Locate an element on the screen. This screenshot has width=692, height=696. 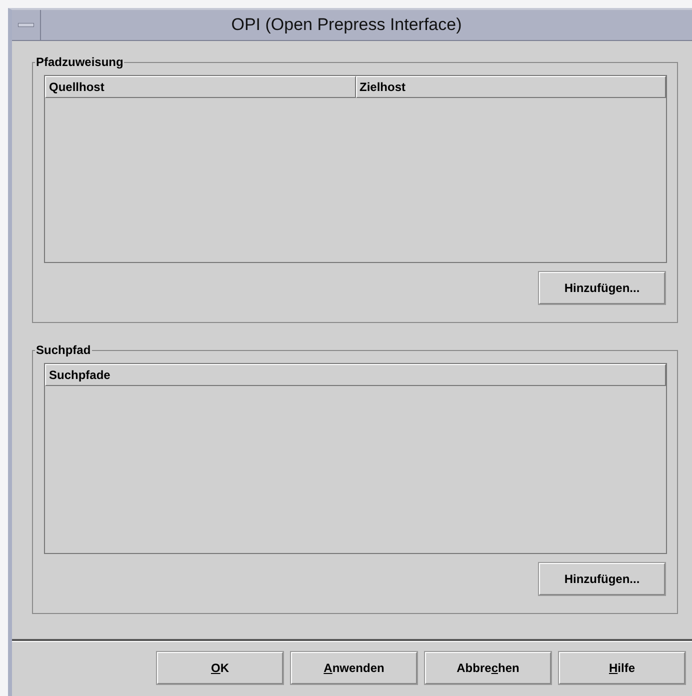
window-title: OPI (Open Prepress Interface) is located at coordinates (346, 25).